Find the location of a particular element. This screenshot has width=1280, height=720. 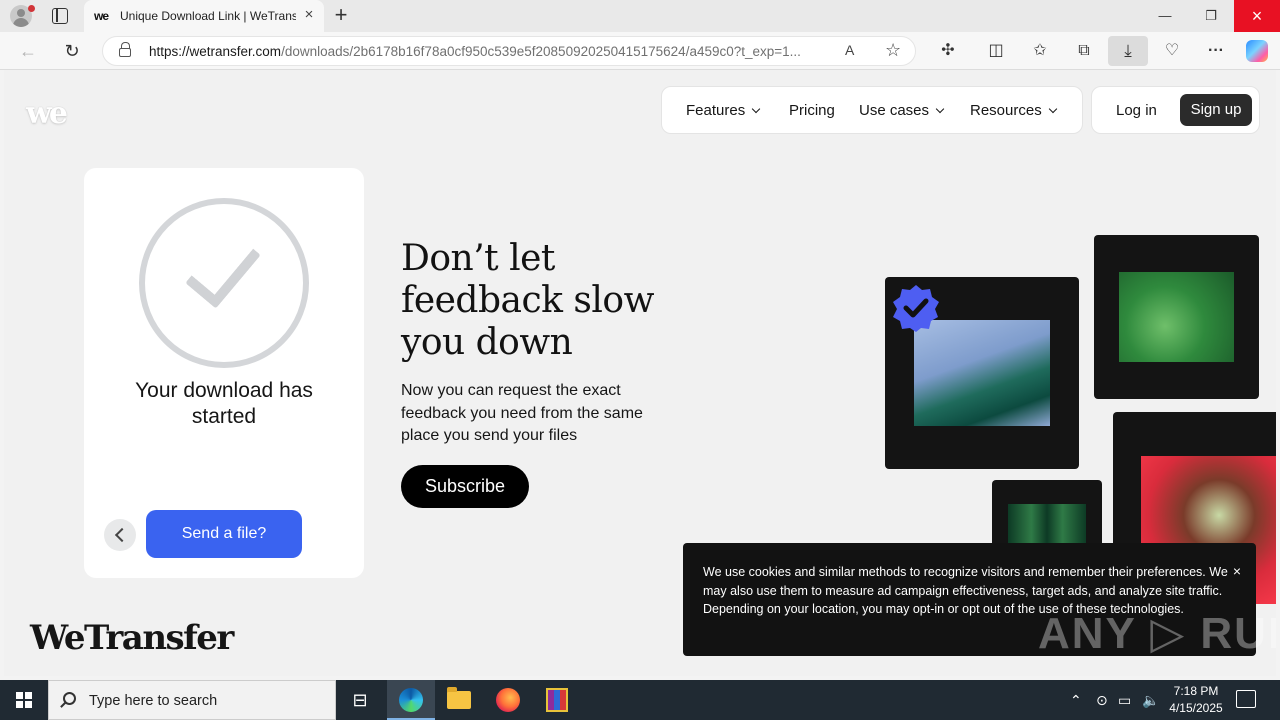

extensions-puzzle-icon: ✣ is located at coordinates (948, 51).